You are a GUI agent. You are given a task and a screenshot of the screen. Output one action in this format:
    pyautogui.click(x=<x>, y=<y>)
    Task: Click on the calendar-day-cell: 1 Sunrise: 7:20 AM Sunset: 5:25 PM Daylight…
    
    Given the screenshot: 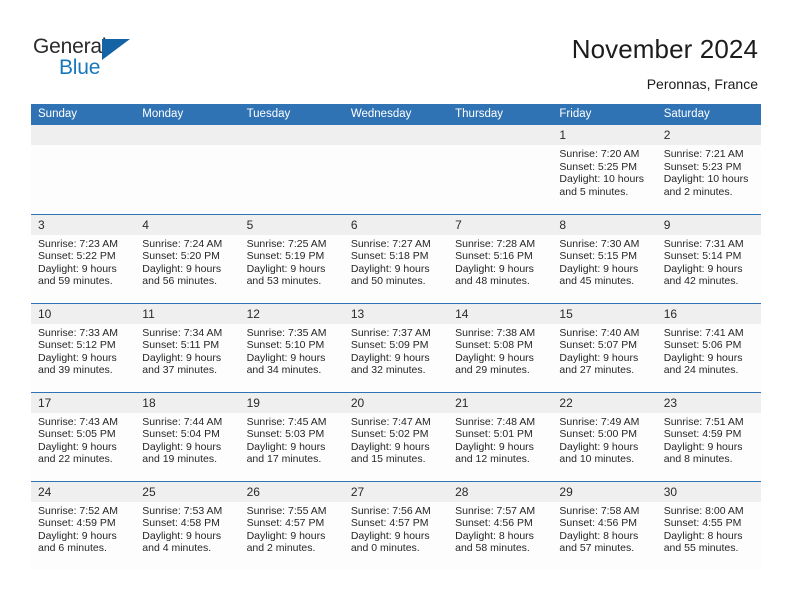 What is the action you would take?
    pyautogui.click(x=604, y=169)
    